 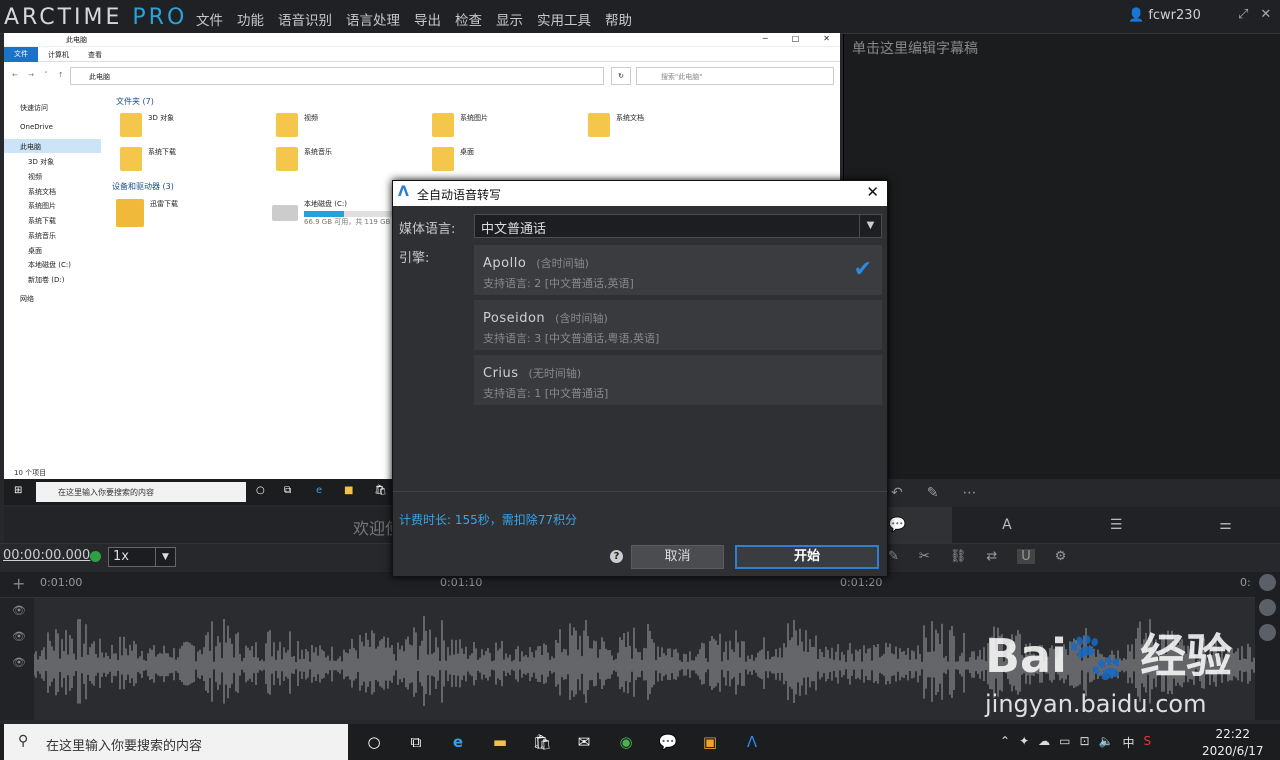 What do you see at coordinates (668, 742) in the screenshot?
I see `wechat-icon: 💬` at bounding box center [668, 742].